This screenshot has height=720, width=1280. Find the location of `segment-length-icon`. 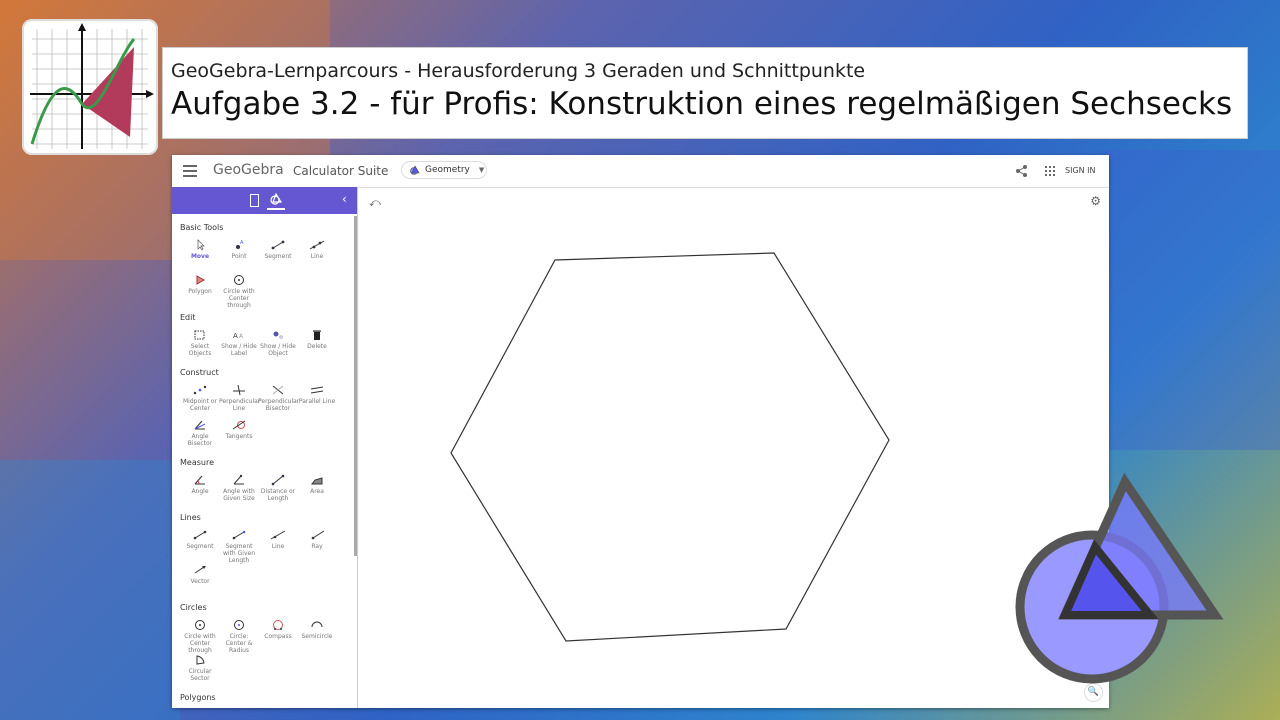

segment-length-icon is located at coordinates (239, 535).